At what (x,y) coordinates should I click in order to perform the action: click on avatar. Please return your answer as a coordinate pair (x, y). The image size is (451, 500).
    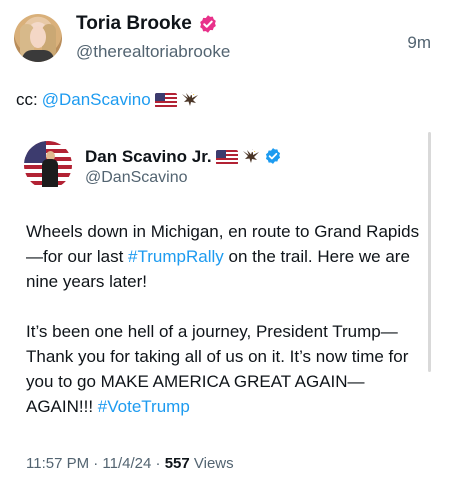
    Looking at the image, I should click on (38, 38).